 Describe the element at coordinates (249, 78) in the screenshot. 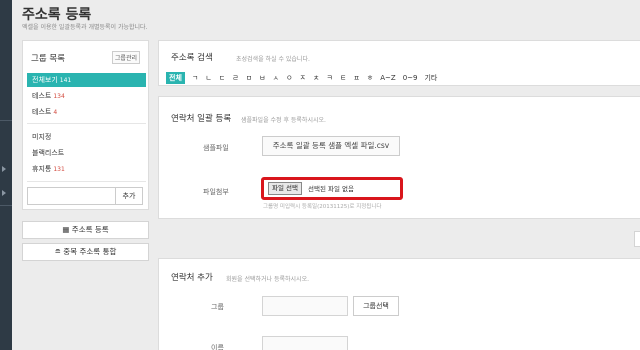

I see `filter-letter: ㅁ` at that location.